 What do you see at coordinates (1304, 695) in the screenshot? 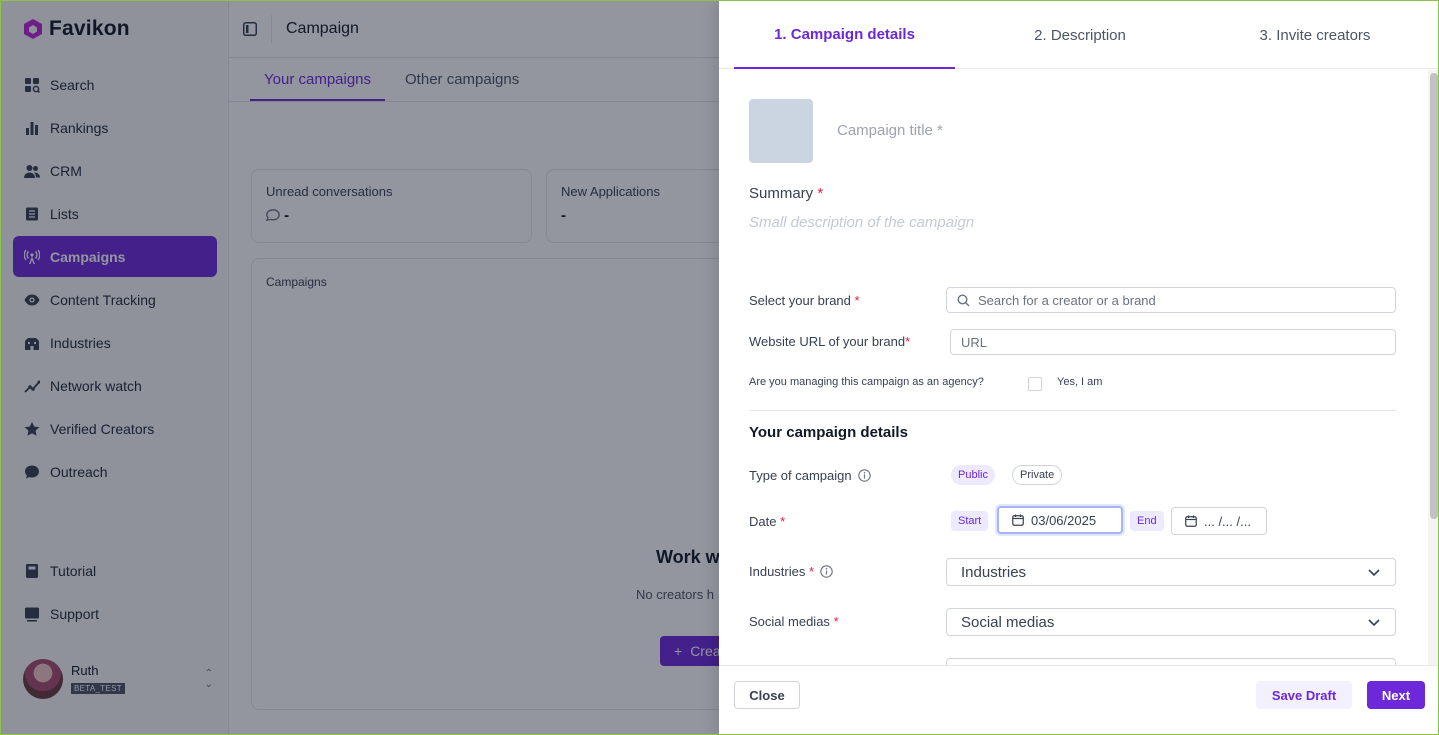
I see `save-draft-button: Save Draft` at bounding box center [1304, 695].